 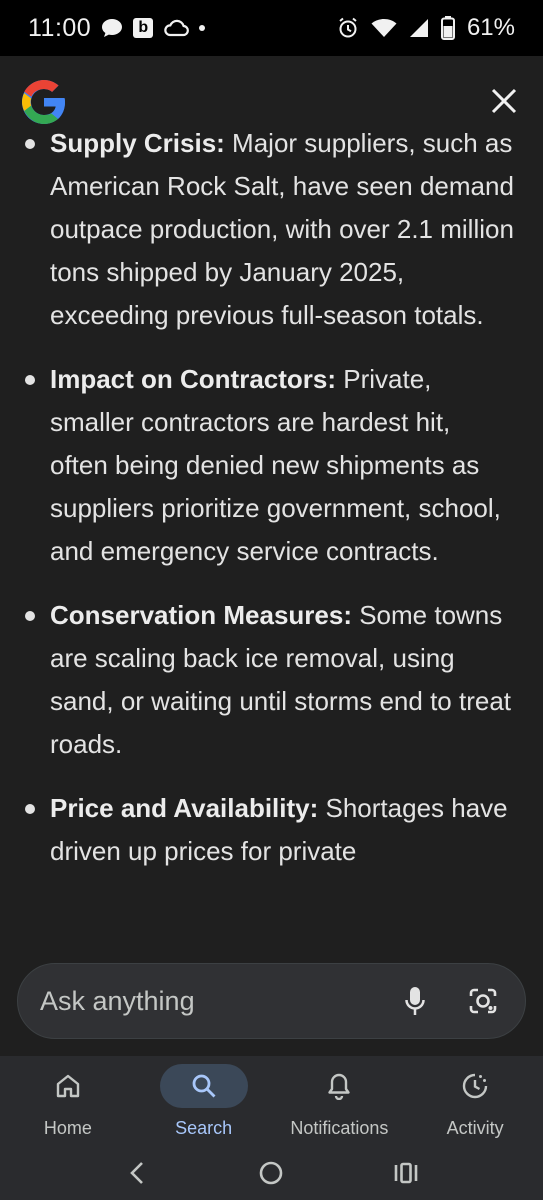 I want to click on nav-notifications: Notifications, so click(x=340, y=1101).